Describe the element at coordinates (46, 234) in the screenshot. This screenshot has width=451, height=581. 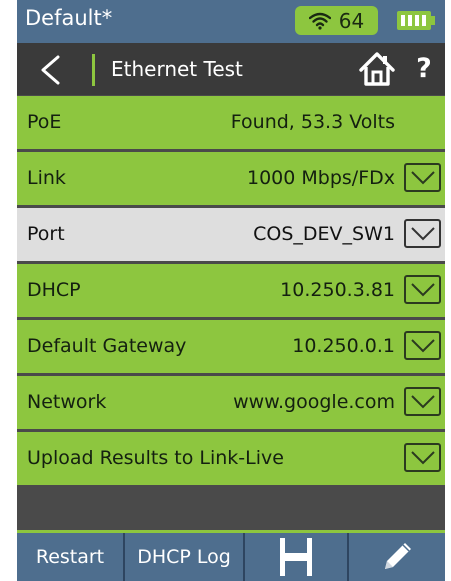
I see `row-label: Port` at that location.